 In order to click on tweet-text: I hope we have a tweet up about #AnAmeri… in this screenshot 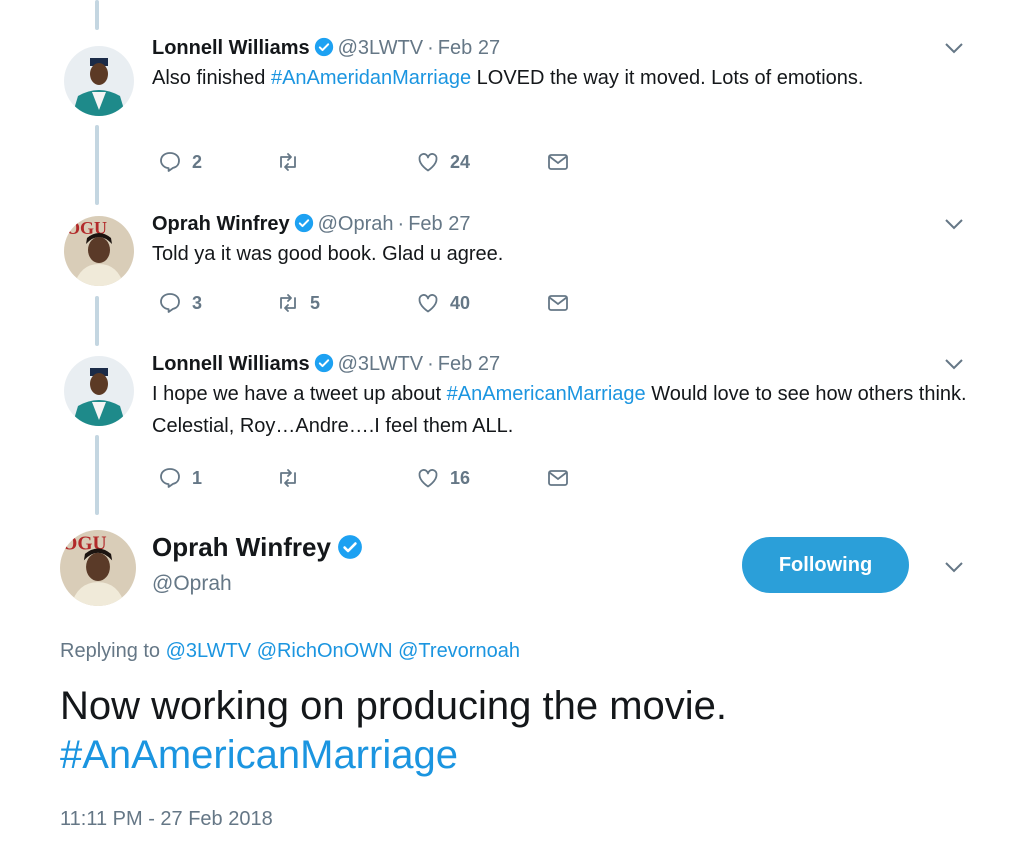, I will do `click(562, 410)`.